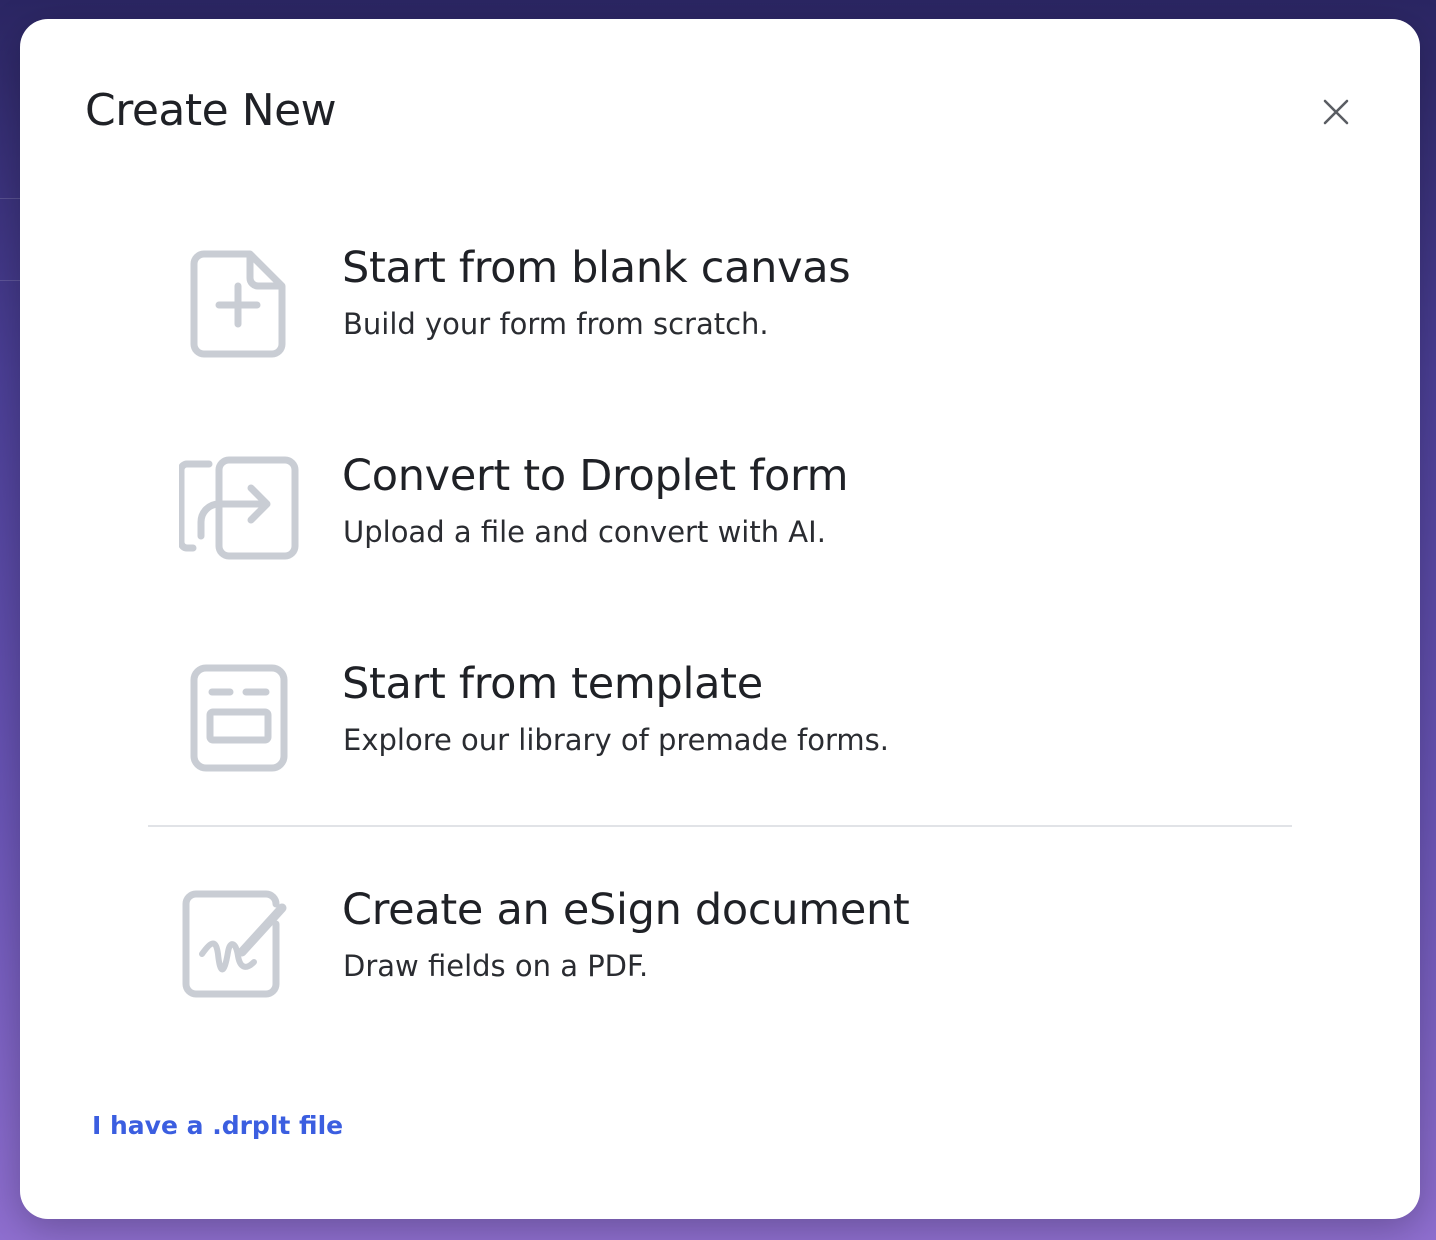 This screenshot has height=1240, width=1436. Describe the element at coordinates (584, 532) in the screenshot. I see `option-description: Upload a file and convert with AI.` at that location.